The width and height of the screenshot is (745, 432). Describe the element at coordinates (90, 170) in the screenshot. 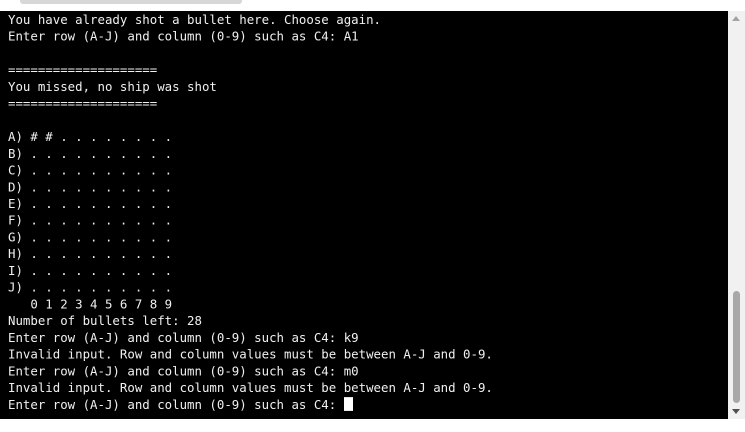

I see `board-row-c: C) . . . . . . . . . .` at that location.